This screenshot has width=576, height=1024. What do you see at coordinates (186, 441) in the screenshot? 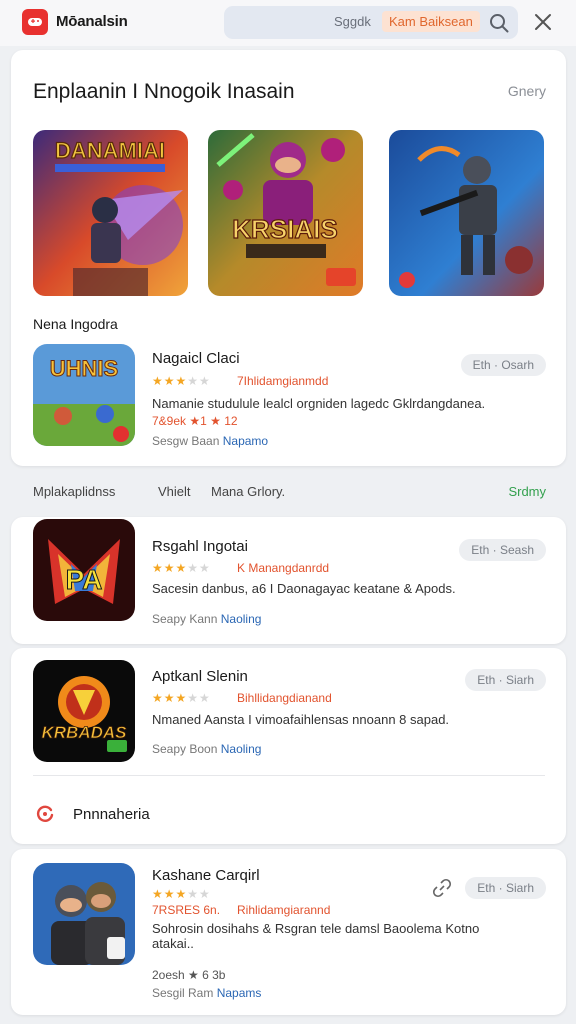
I see `dev-label-1: Sesgw Baan` at bounding box center [186, 441].